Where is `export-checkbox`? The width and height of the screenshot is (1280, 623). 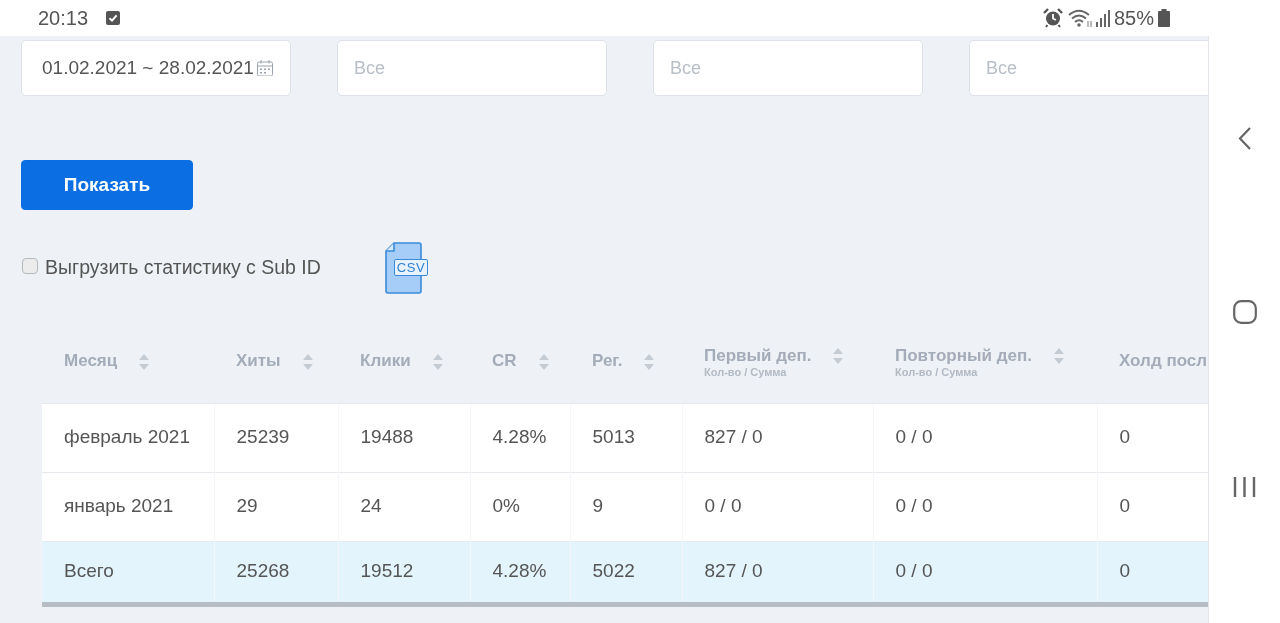 export-checkbox is located at coordinates (30, 266).